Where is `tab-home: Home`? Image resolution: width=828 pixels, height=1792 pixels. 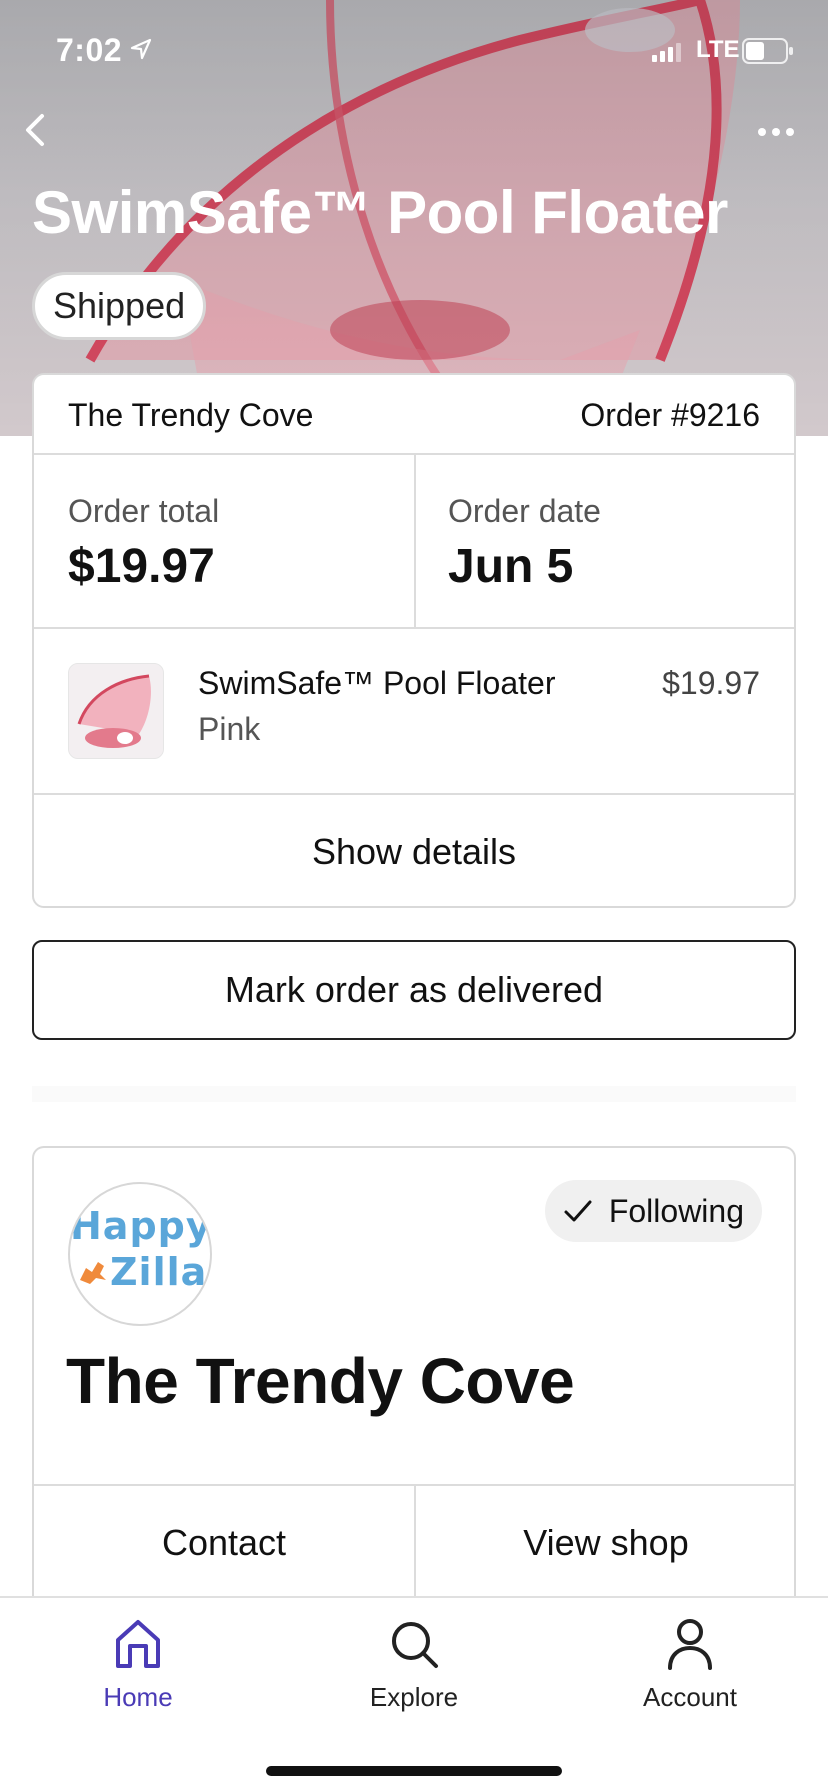 tab-home: Home is located at coordinates (138, 1676).